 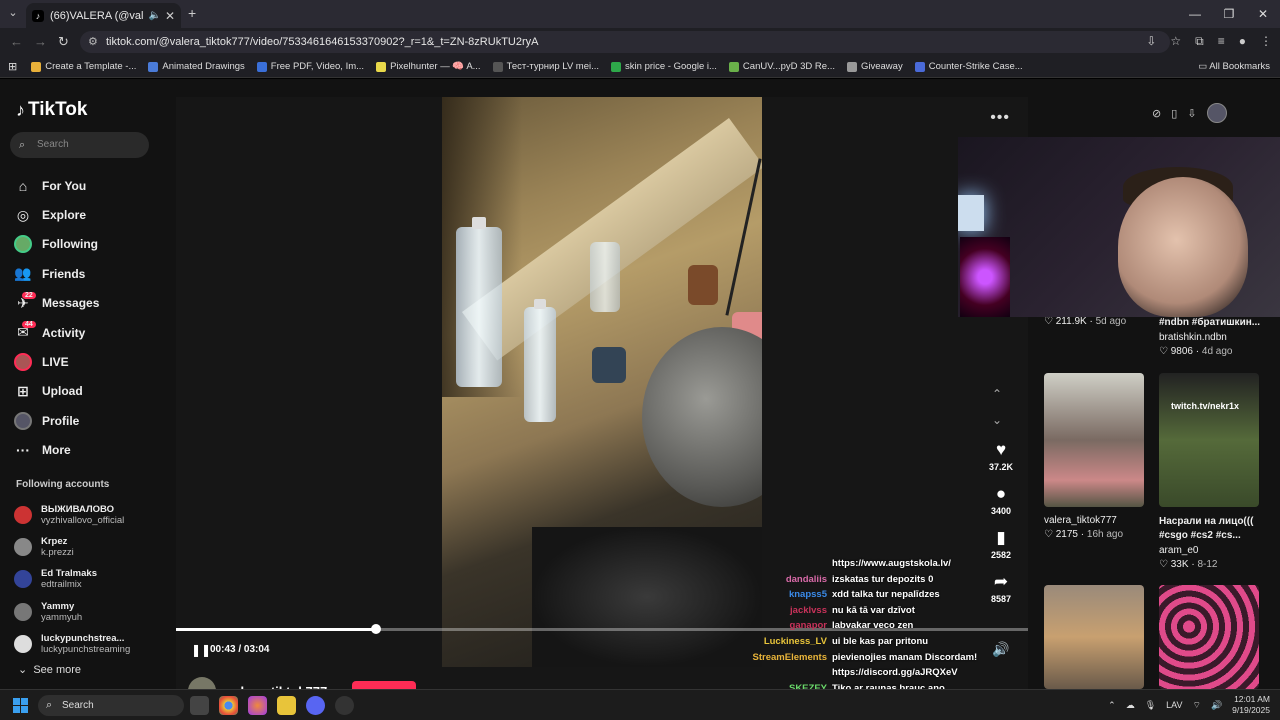 What do you see at coordinates (170, 16) in the screenshot?
I see `tab-close-icon: ✕` at bounding box center [170, 16].